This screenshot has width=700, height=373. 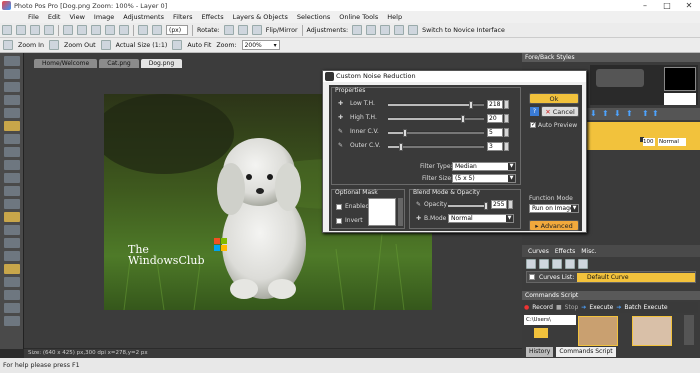 I want to click on opacity-spinner, so click(x=510, y=204).